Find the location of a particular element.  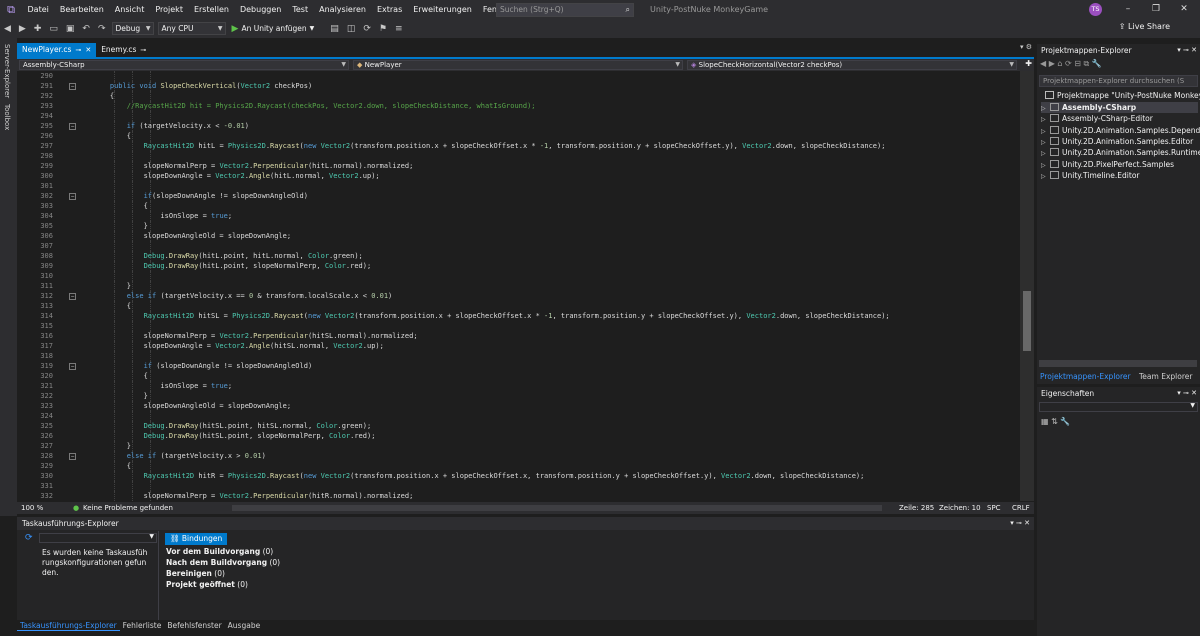

save-icon: ▣ is located at coordinates (70, 29).